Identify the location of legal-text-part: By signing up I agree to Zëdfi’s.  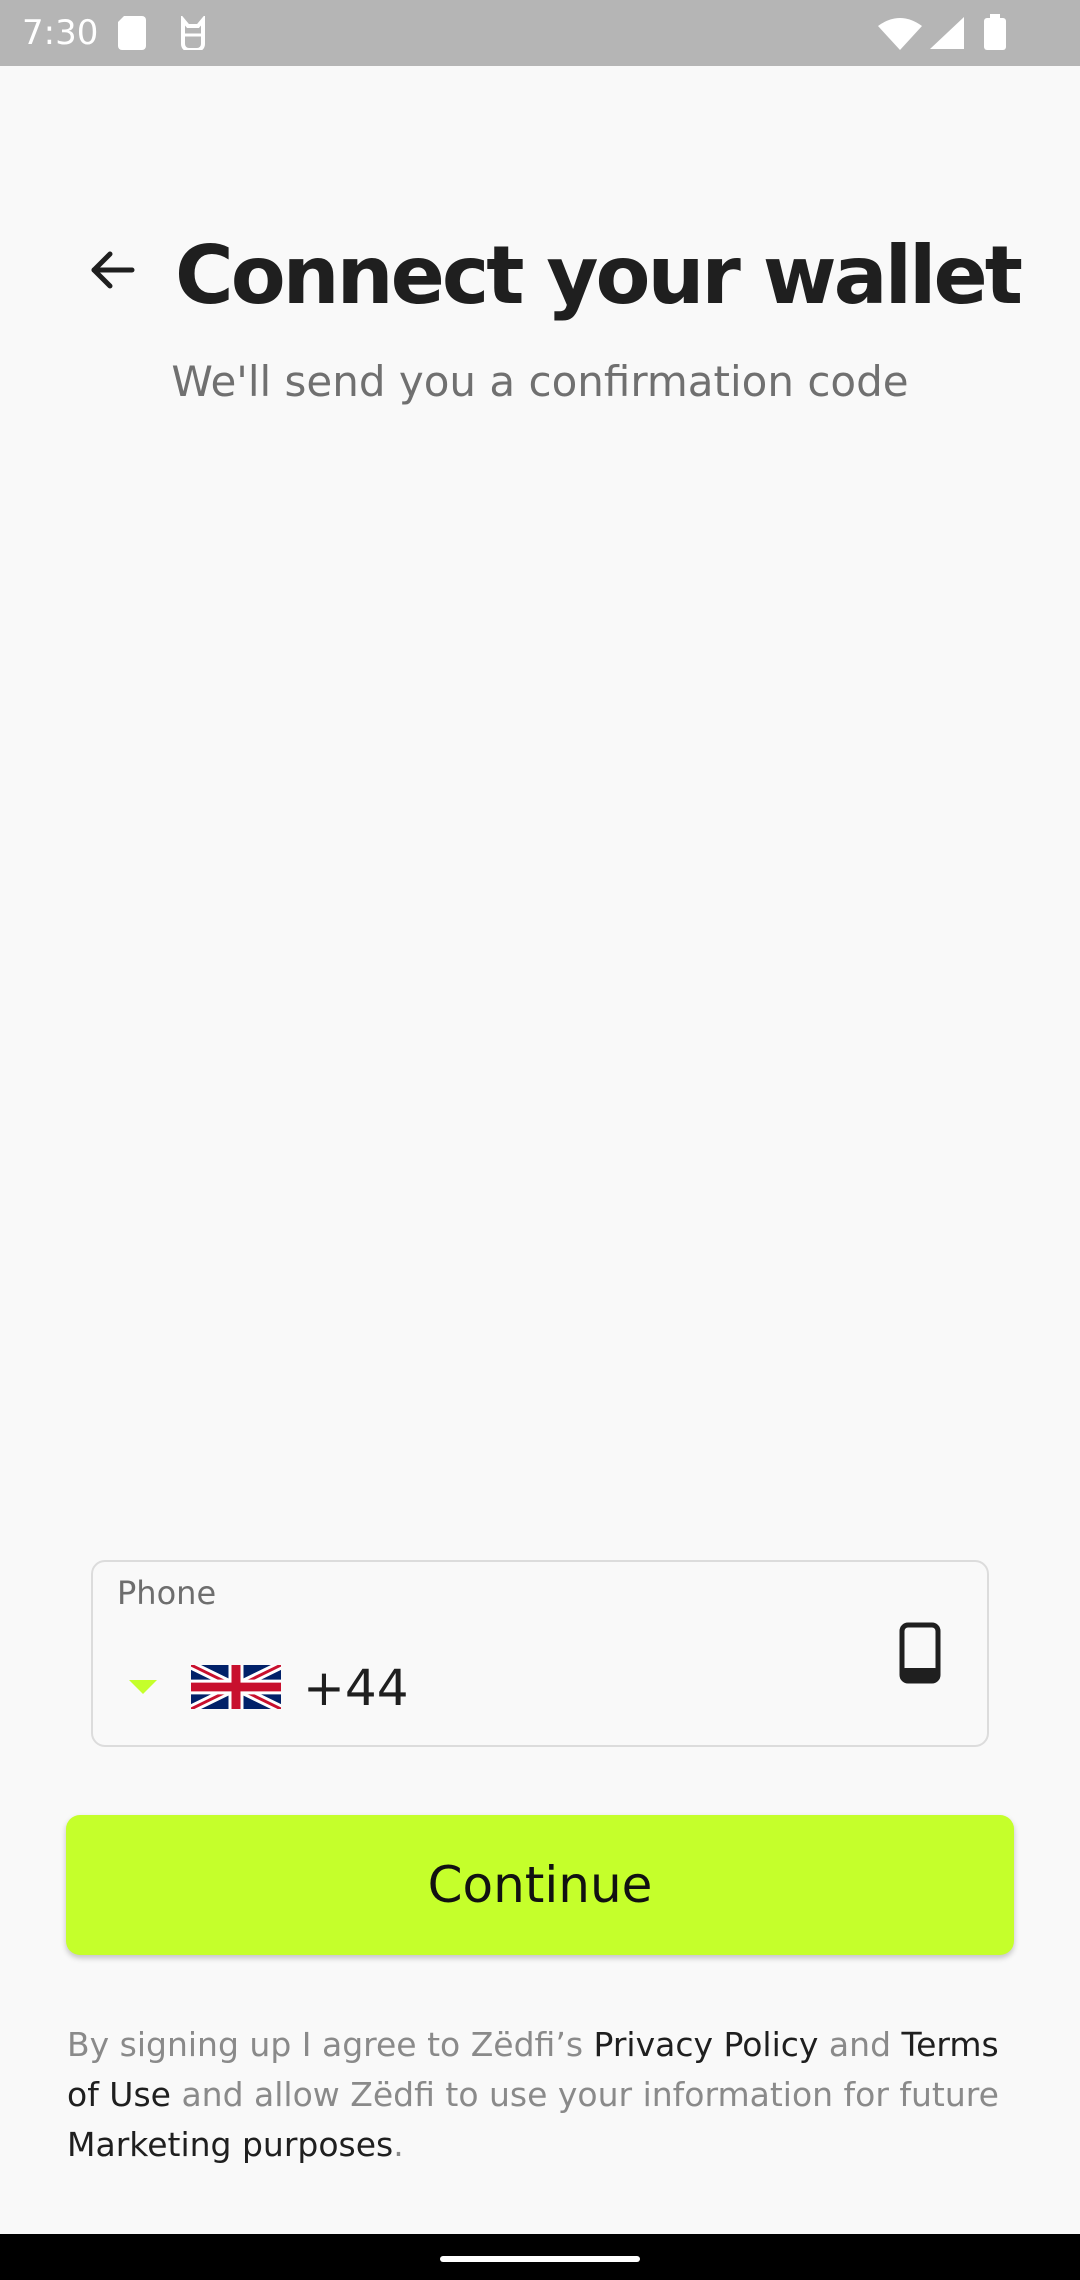
(330, 2044).